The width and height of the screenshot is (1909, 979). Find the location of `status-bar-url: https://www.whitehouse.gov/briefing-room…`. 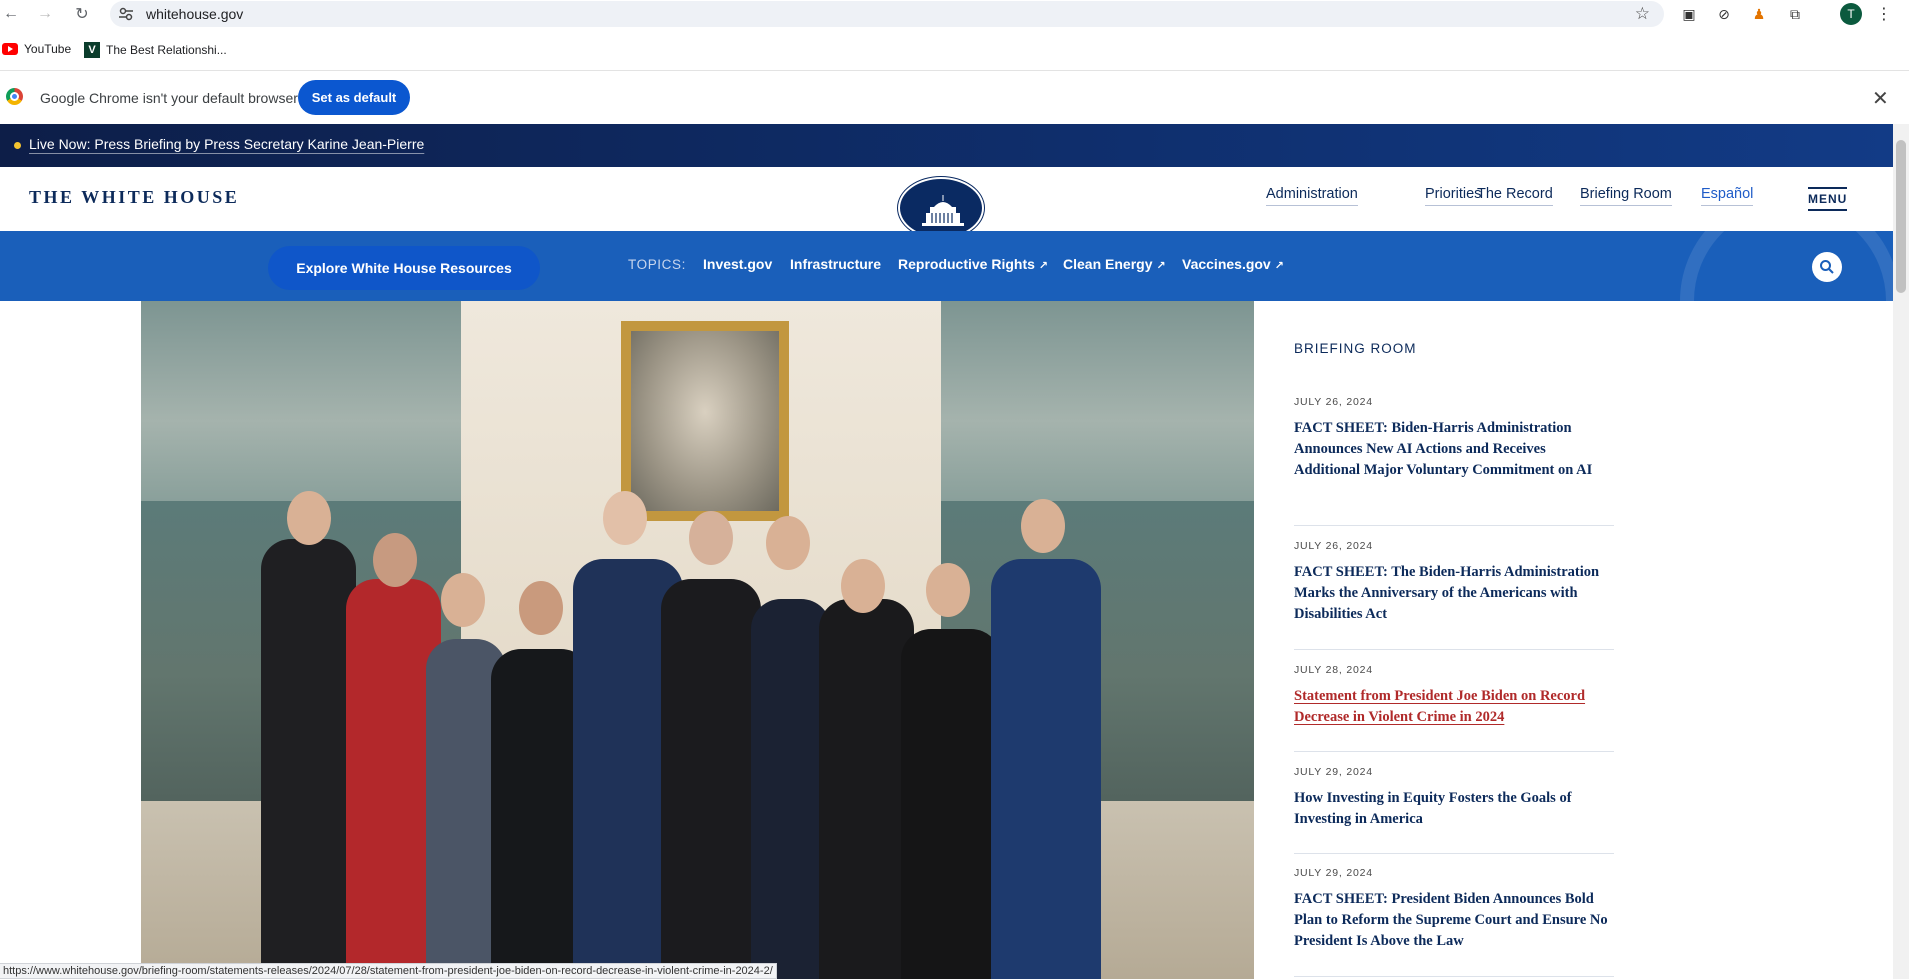

status-bar-url: https://www.whitehouse.gov/briefing-room… is located at coordinates (388, 971).